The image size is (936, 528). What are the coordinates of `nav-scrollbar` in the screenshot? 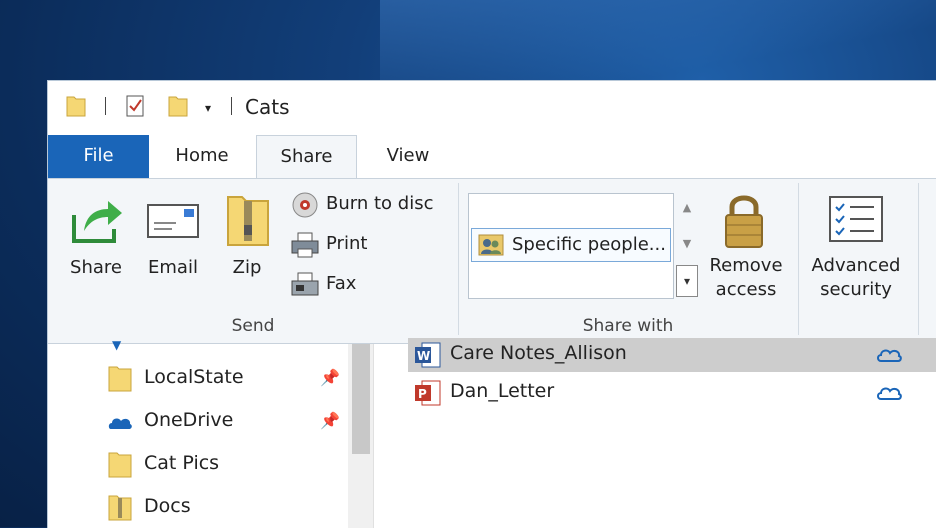 It's located at (361, 436).